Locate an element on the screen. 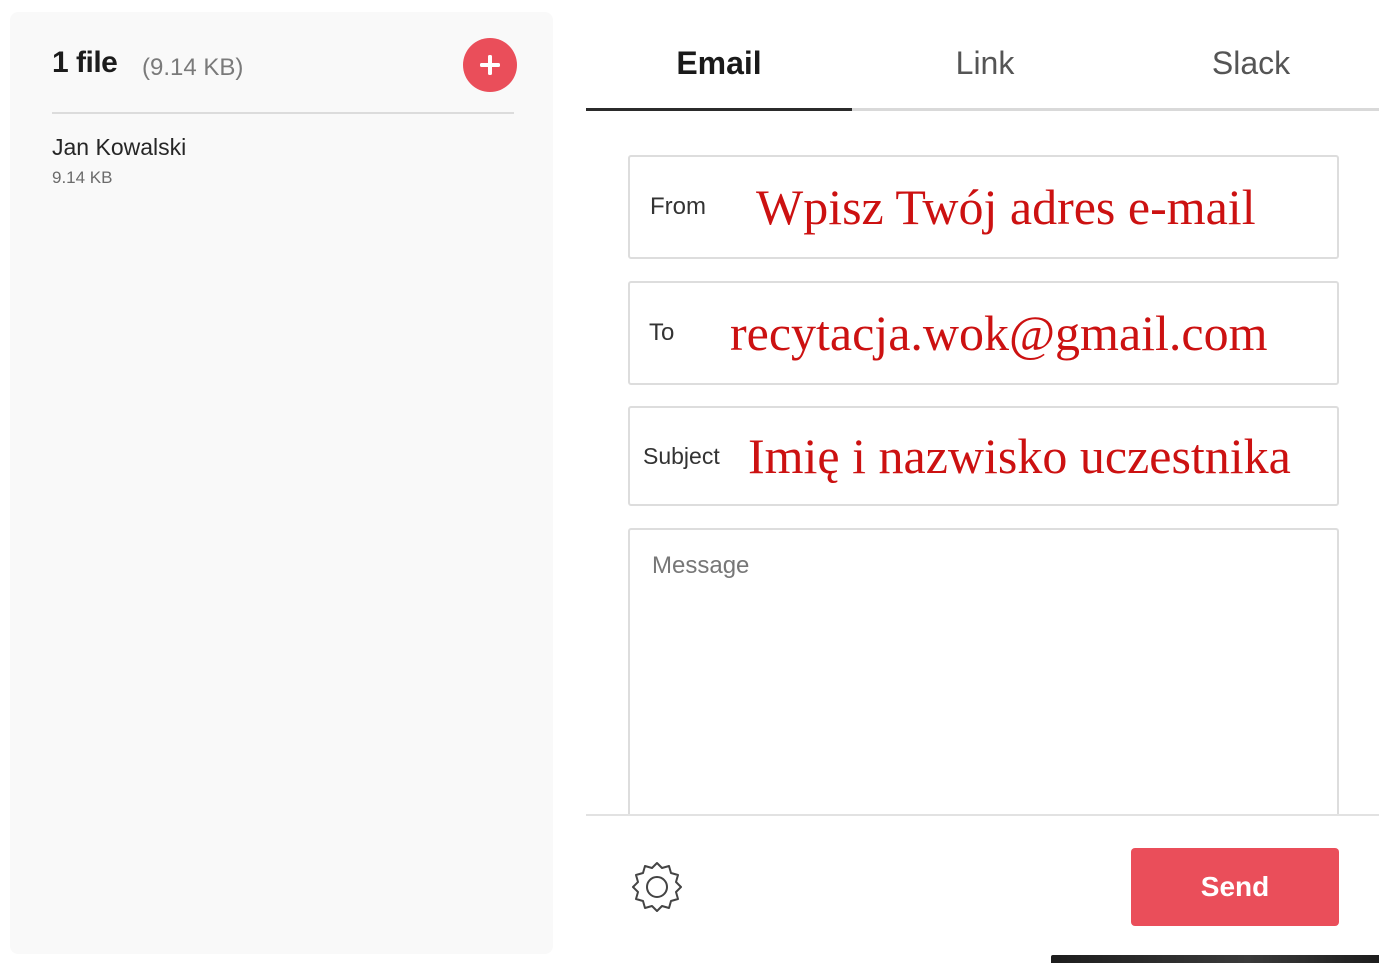 The height and width of the screenshot is (963, 1379). file-name: Jan Kowalski is located at coordinates (119, 147).